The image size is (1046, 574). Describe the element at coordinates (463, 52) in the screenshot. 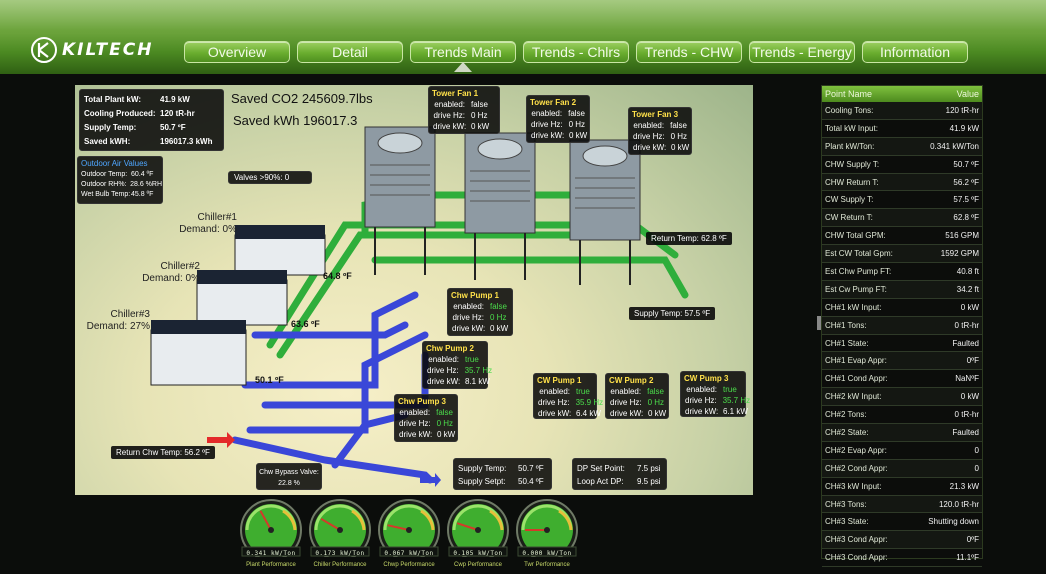

I see `tab-trends-main: Trends Main` at that location.